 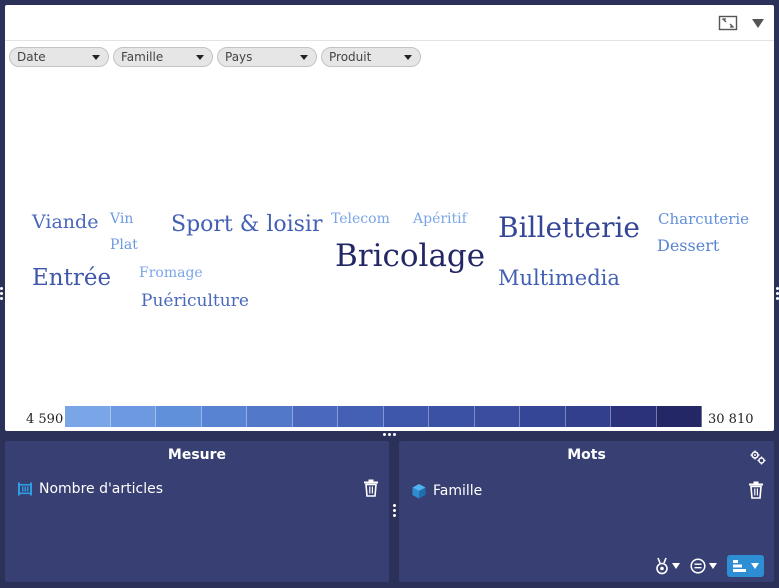 What do you see at coordinates (65, 222) in the screenshot?
I see `word-viande: Viande` at bounding box center [65, 222].